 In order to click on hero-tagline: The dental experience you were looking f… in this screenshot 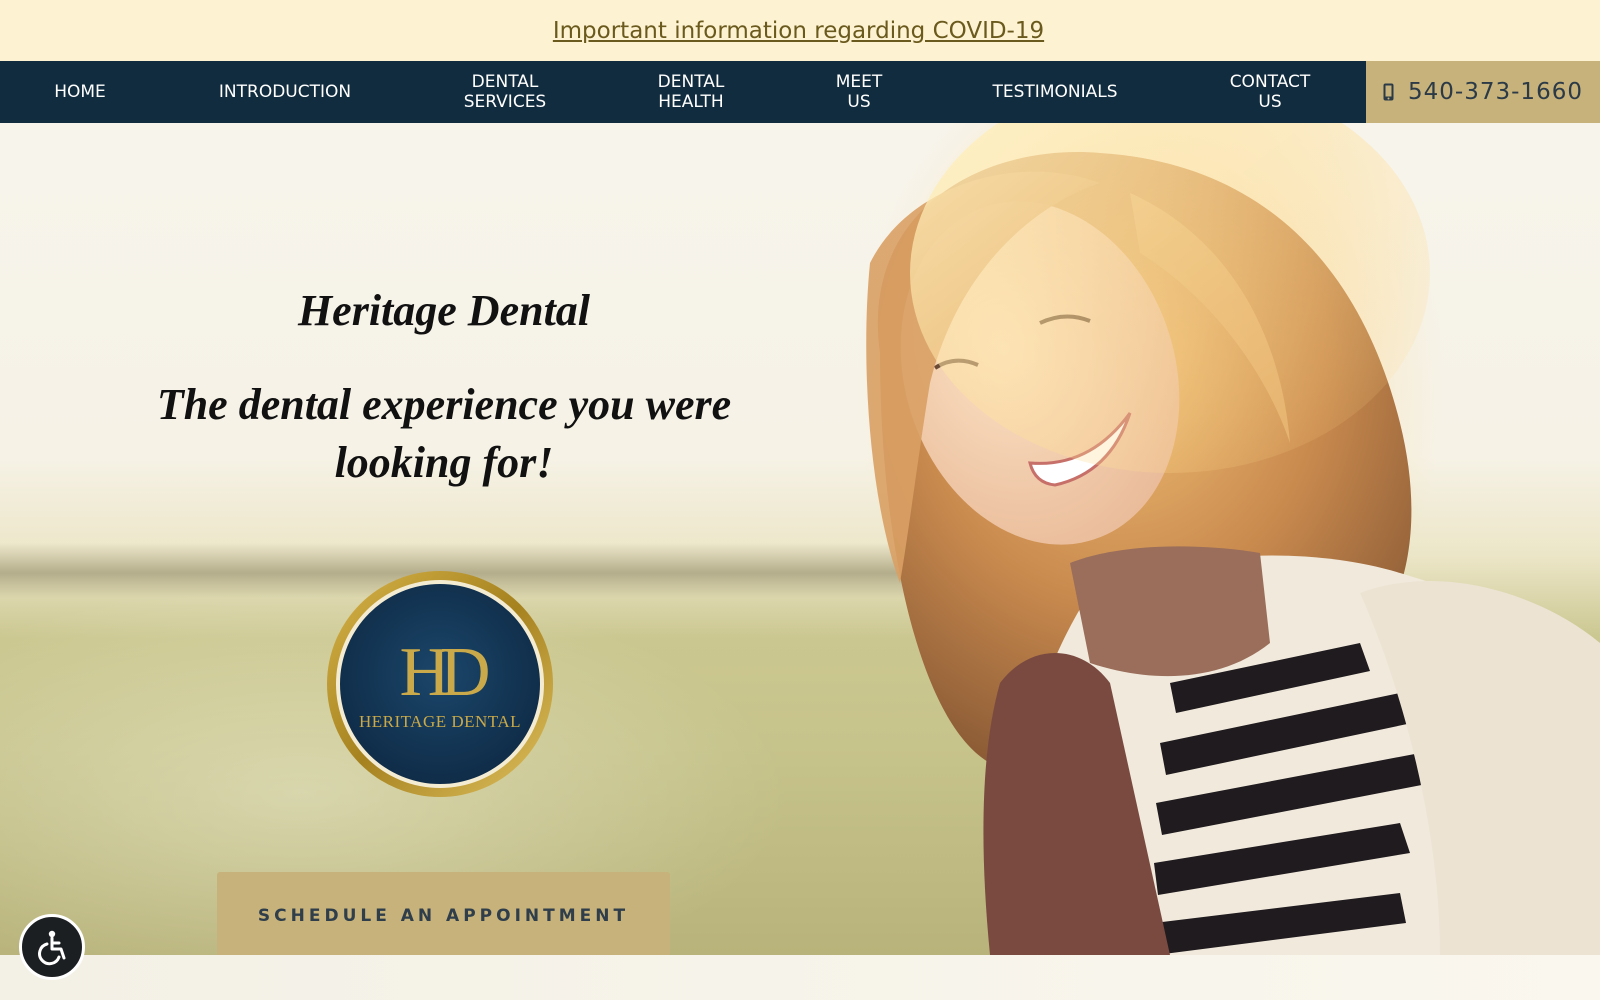, I will do `click(444, 433)`.